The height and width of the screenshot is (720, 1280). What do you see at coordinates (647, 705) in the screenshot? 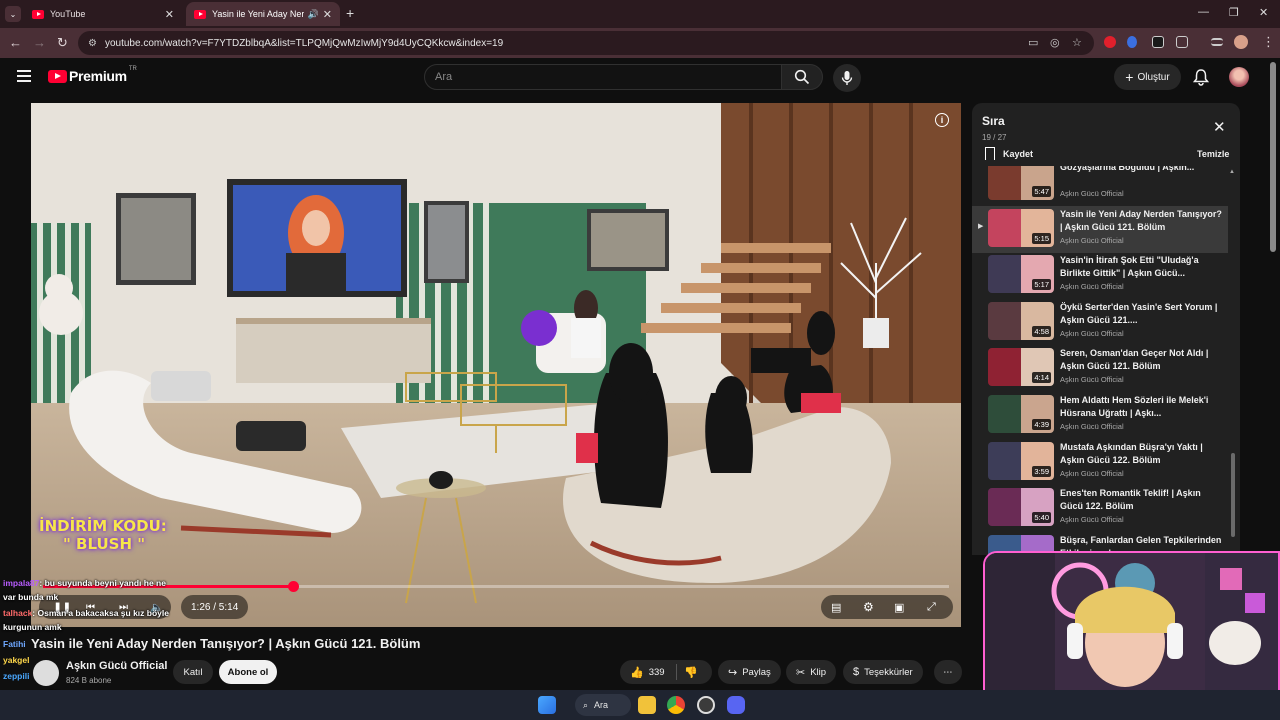
I see `file-explorer-icon` at bounding box center [647, 705].